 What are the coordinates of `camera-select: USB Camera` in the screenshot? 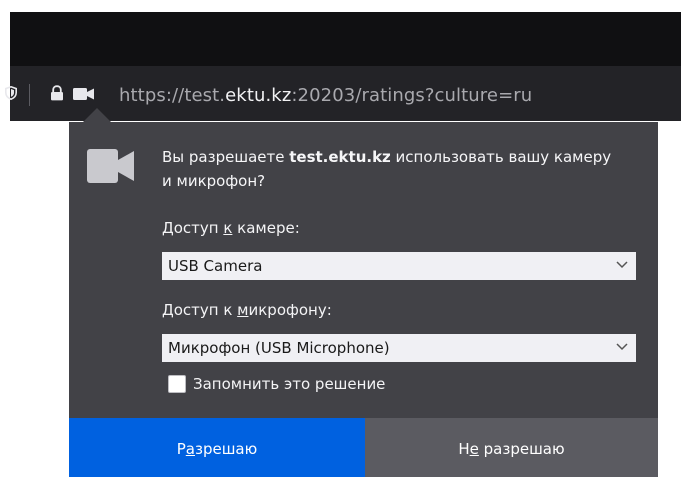 It's located at (399, 266).